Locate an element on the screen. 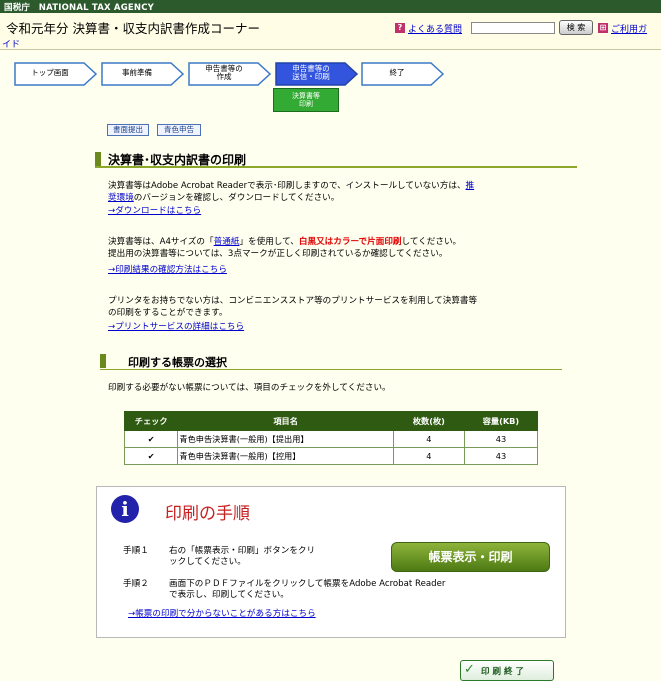  p2-text: 決算書等は、A4サイズの「 is located at coordinates (161, 242).